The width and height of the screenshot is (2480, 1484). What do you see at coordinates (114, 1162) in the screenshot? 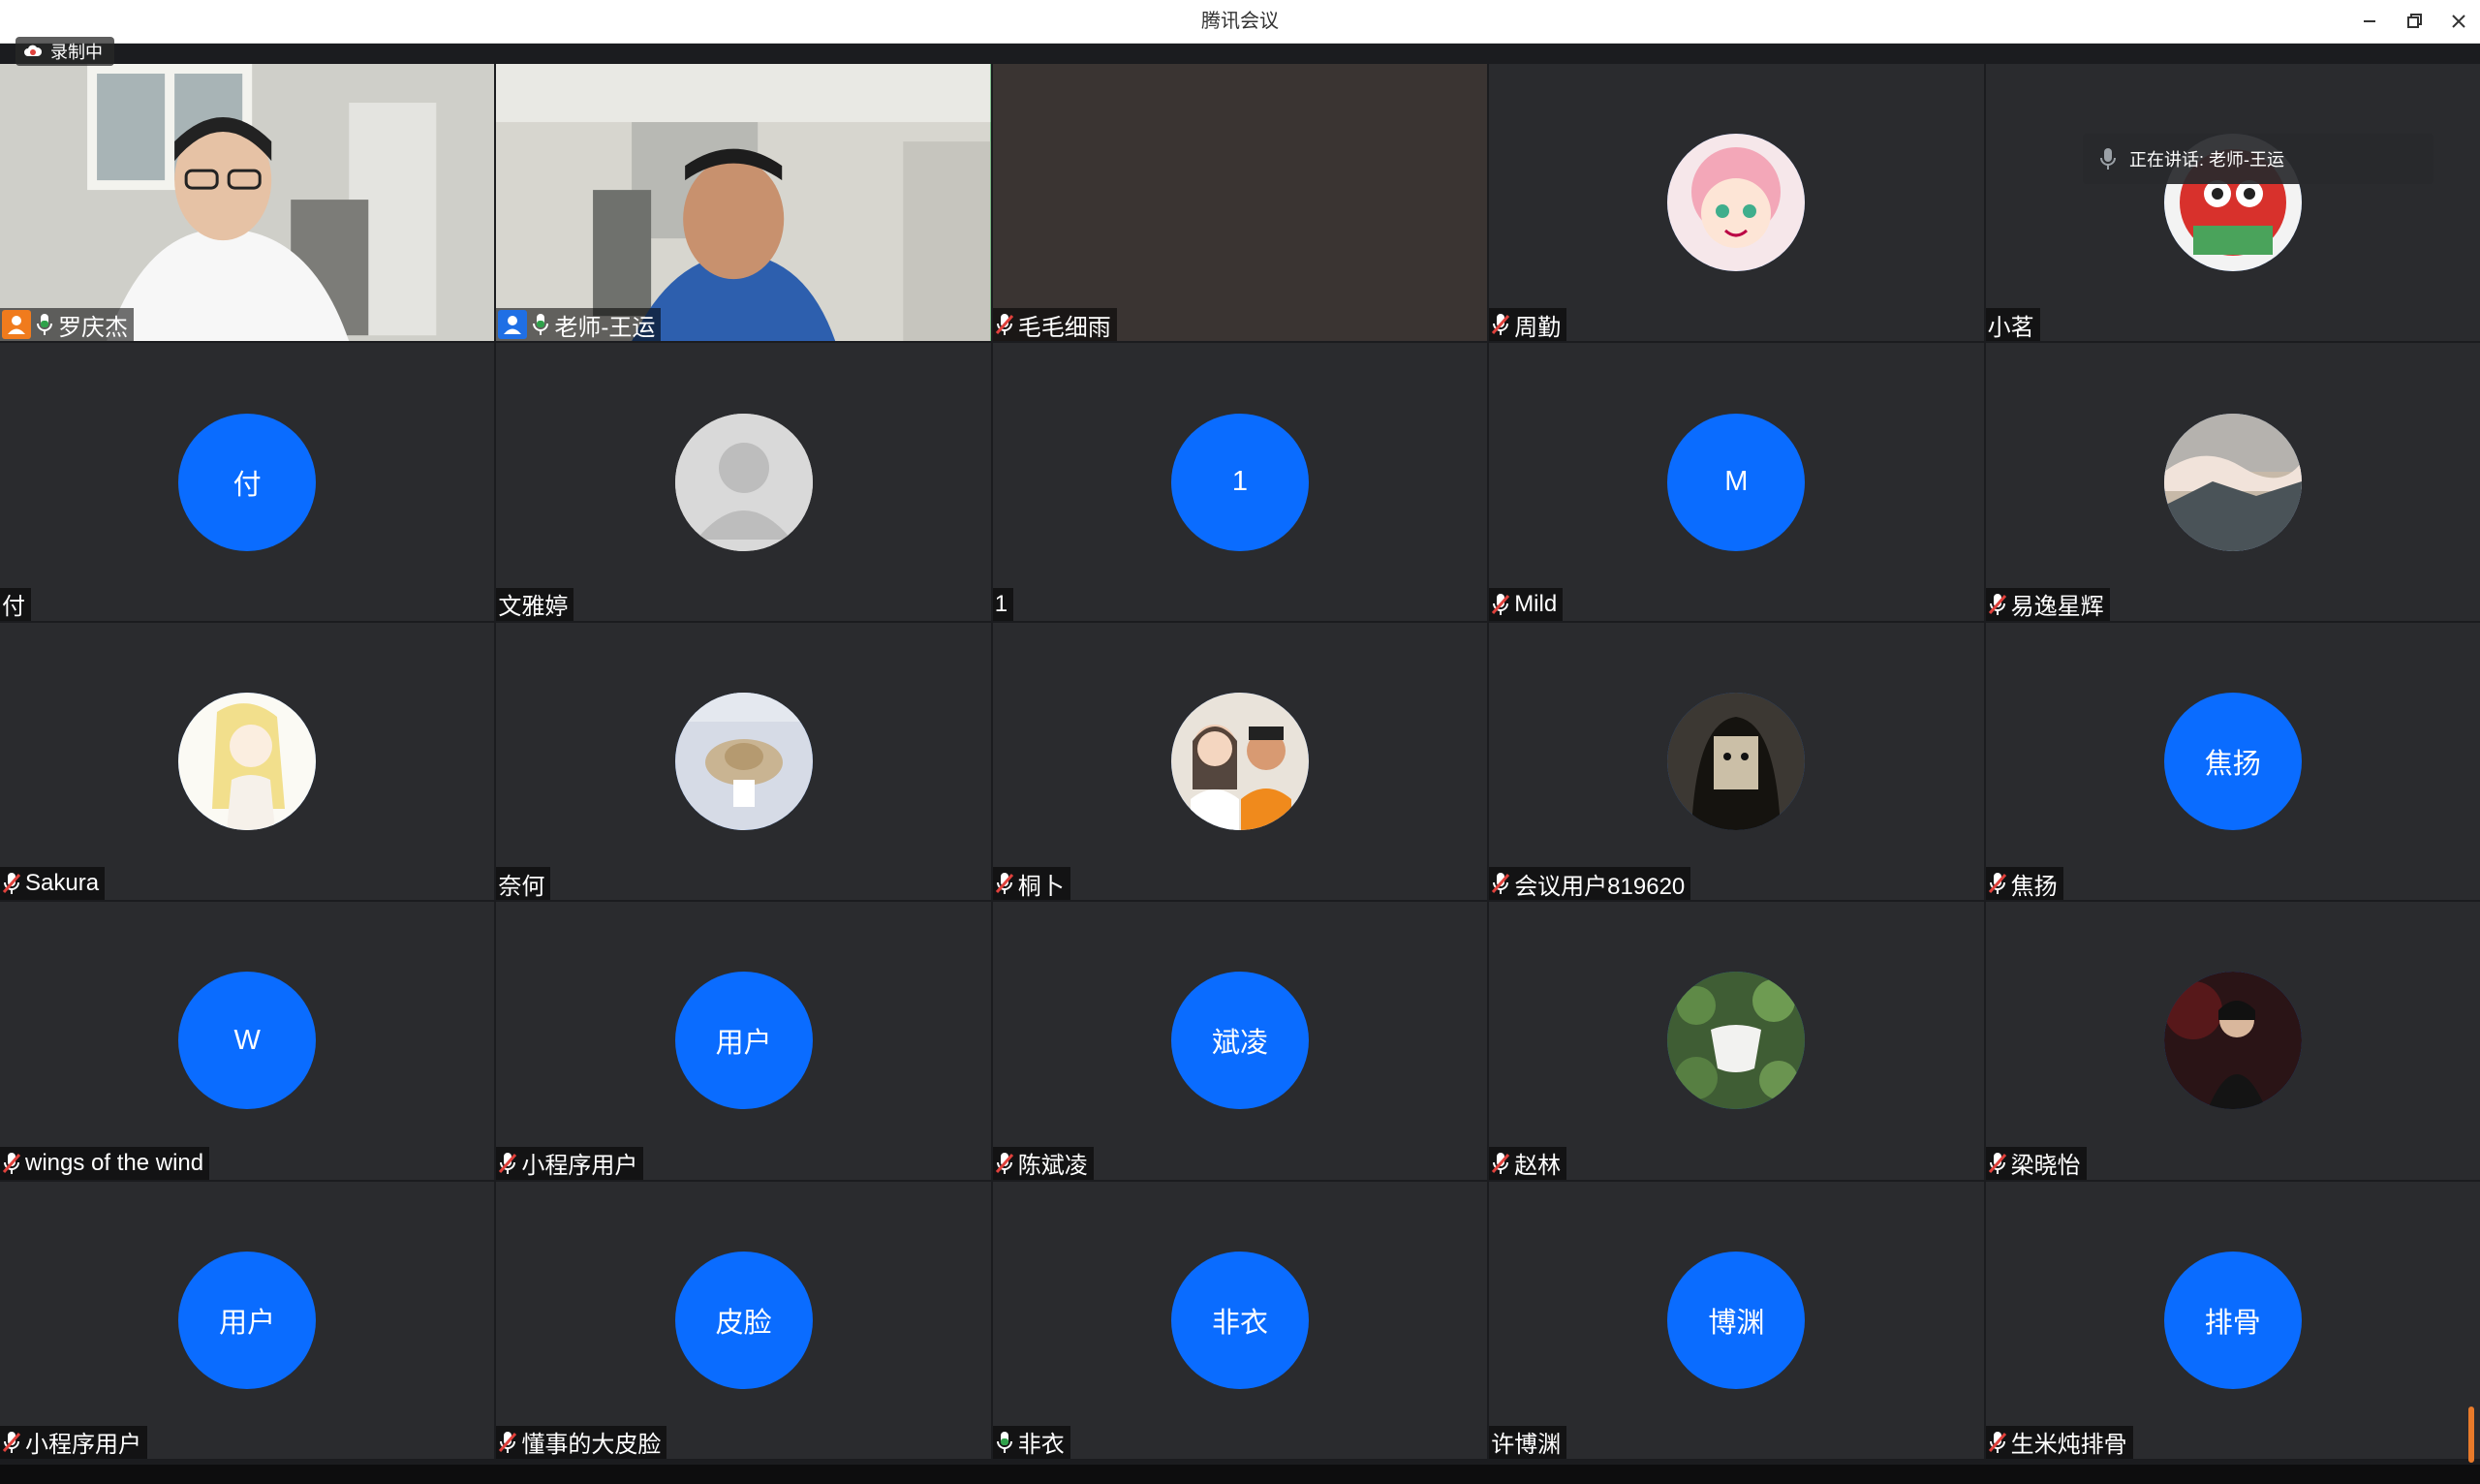
I see `participant-name: wings of the wind` at bounding box center [114, 1162].